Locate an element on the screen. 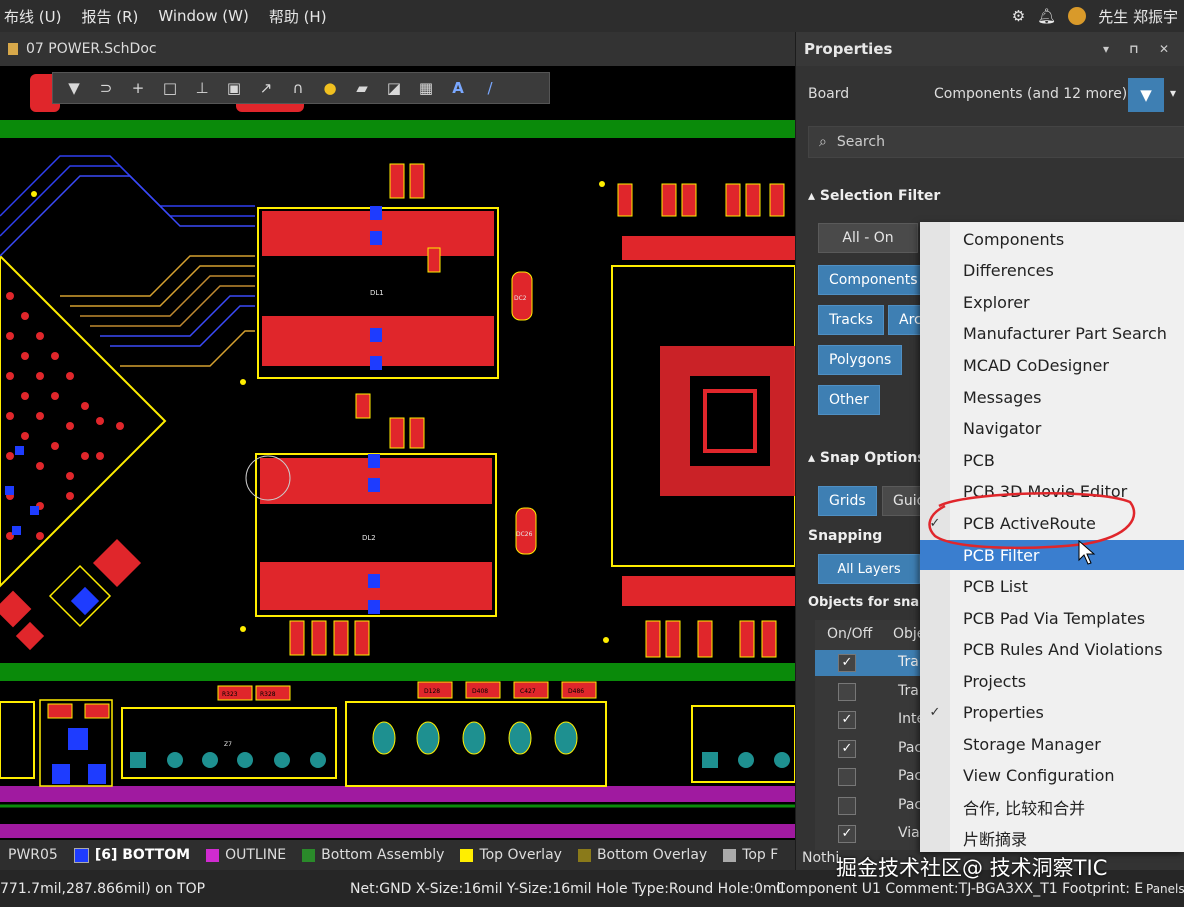 The image size is (1184, 907). document-tab: 07 POWER.SchDoc is located at coordinates (82, 49).